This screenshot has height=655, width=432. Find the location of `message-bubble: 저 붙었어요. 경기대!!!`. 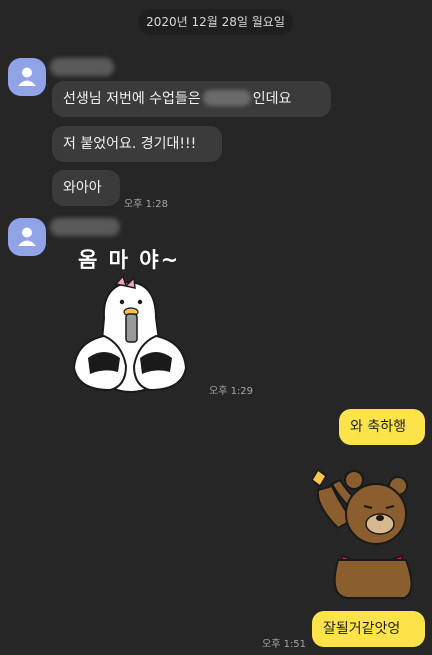

message-bubble: 저 붙었어요. 경기대!!! is located at coordinates (137, 144).